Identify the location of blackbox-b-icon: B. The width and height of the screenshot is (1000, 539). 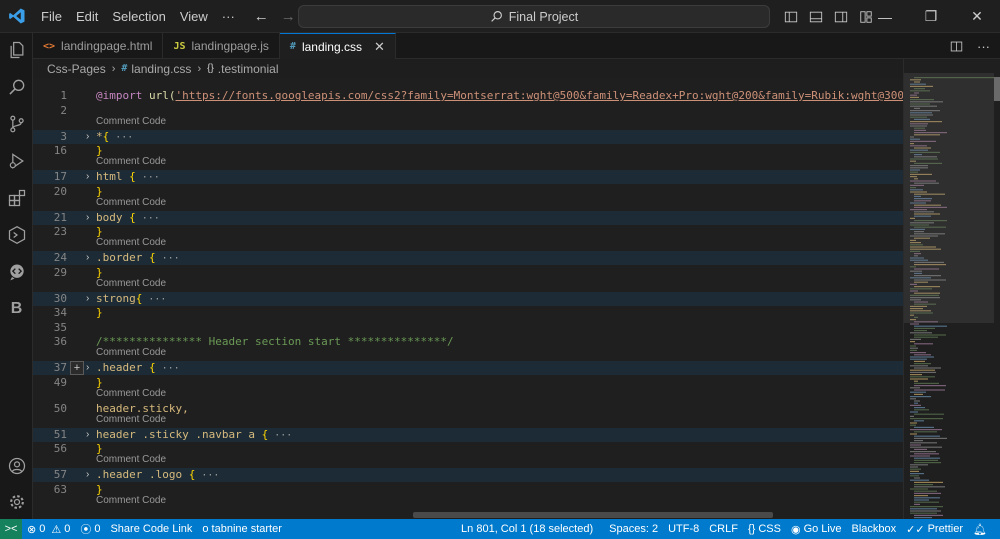
(16, 308).